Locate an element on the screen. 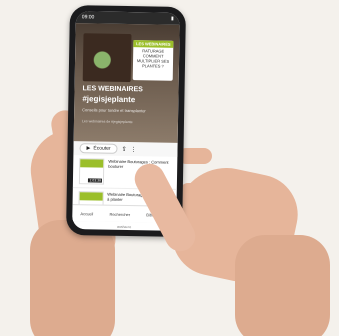 The image size is (339, 336). podcast-title: LES WEBINAIRES is located at coordinates (112, 89).